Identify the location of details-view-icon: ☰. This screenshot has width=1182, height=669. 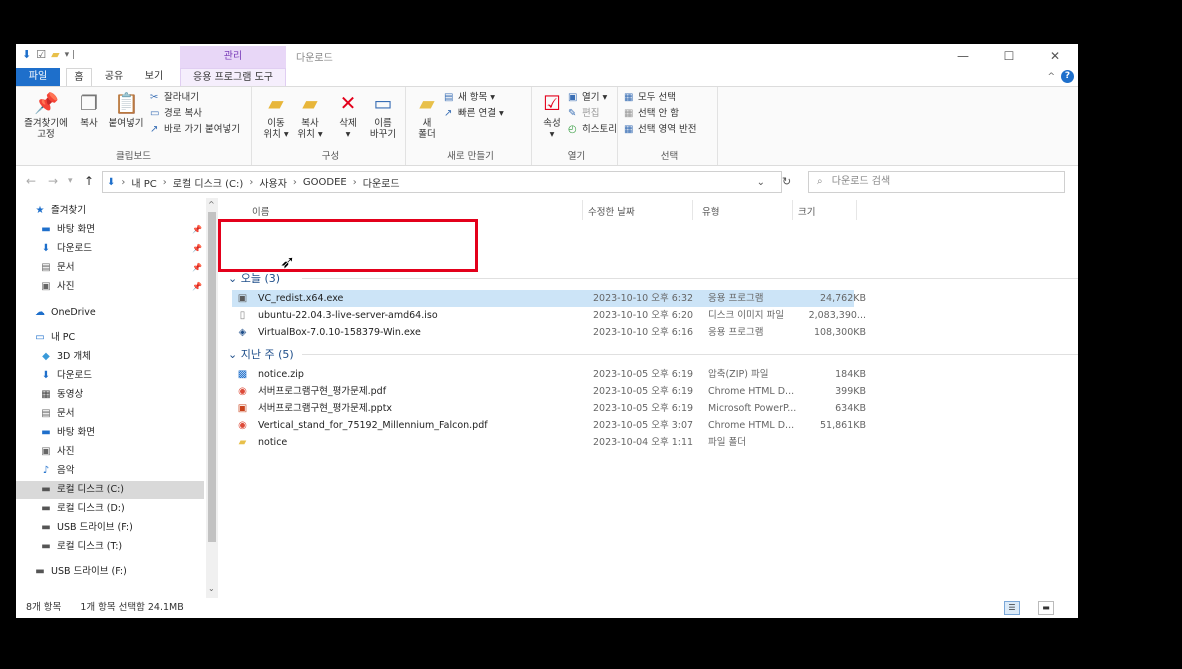
(1012, 608).